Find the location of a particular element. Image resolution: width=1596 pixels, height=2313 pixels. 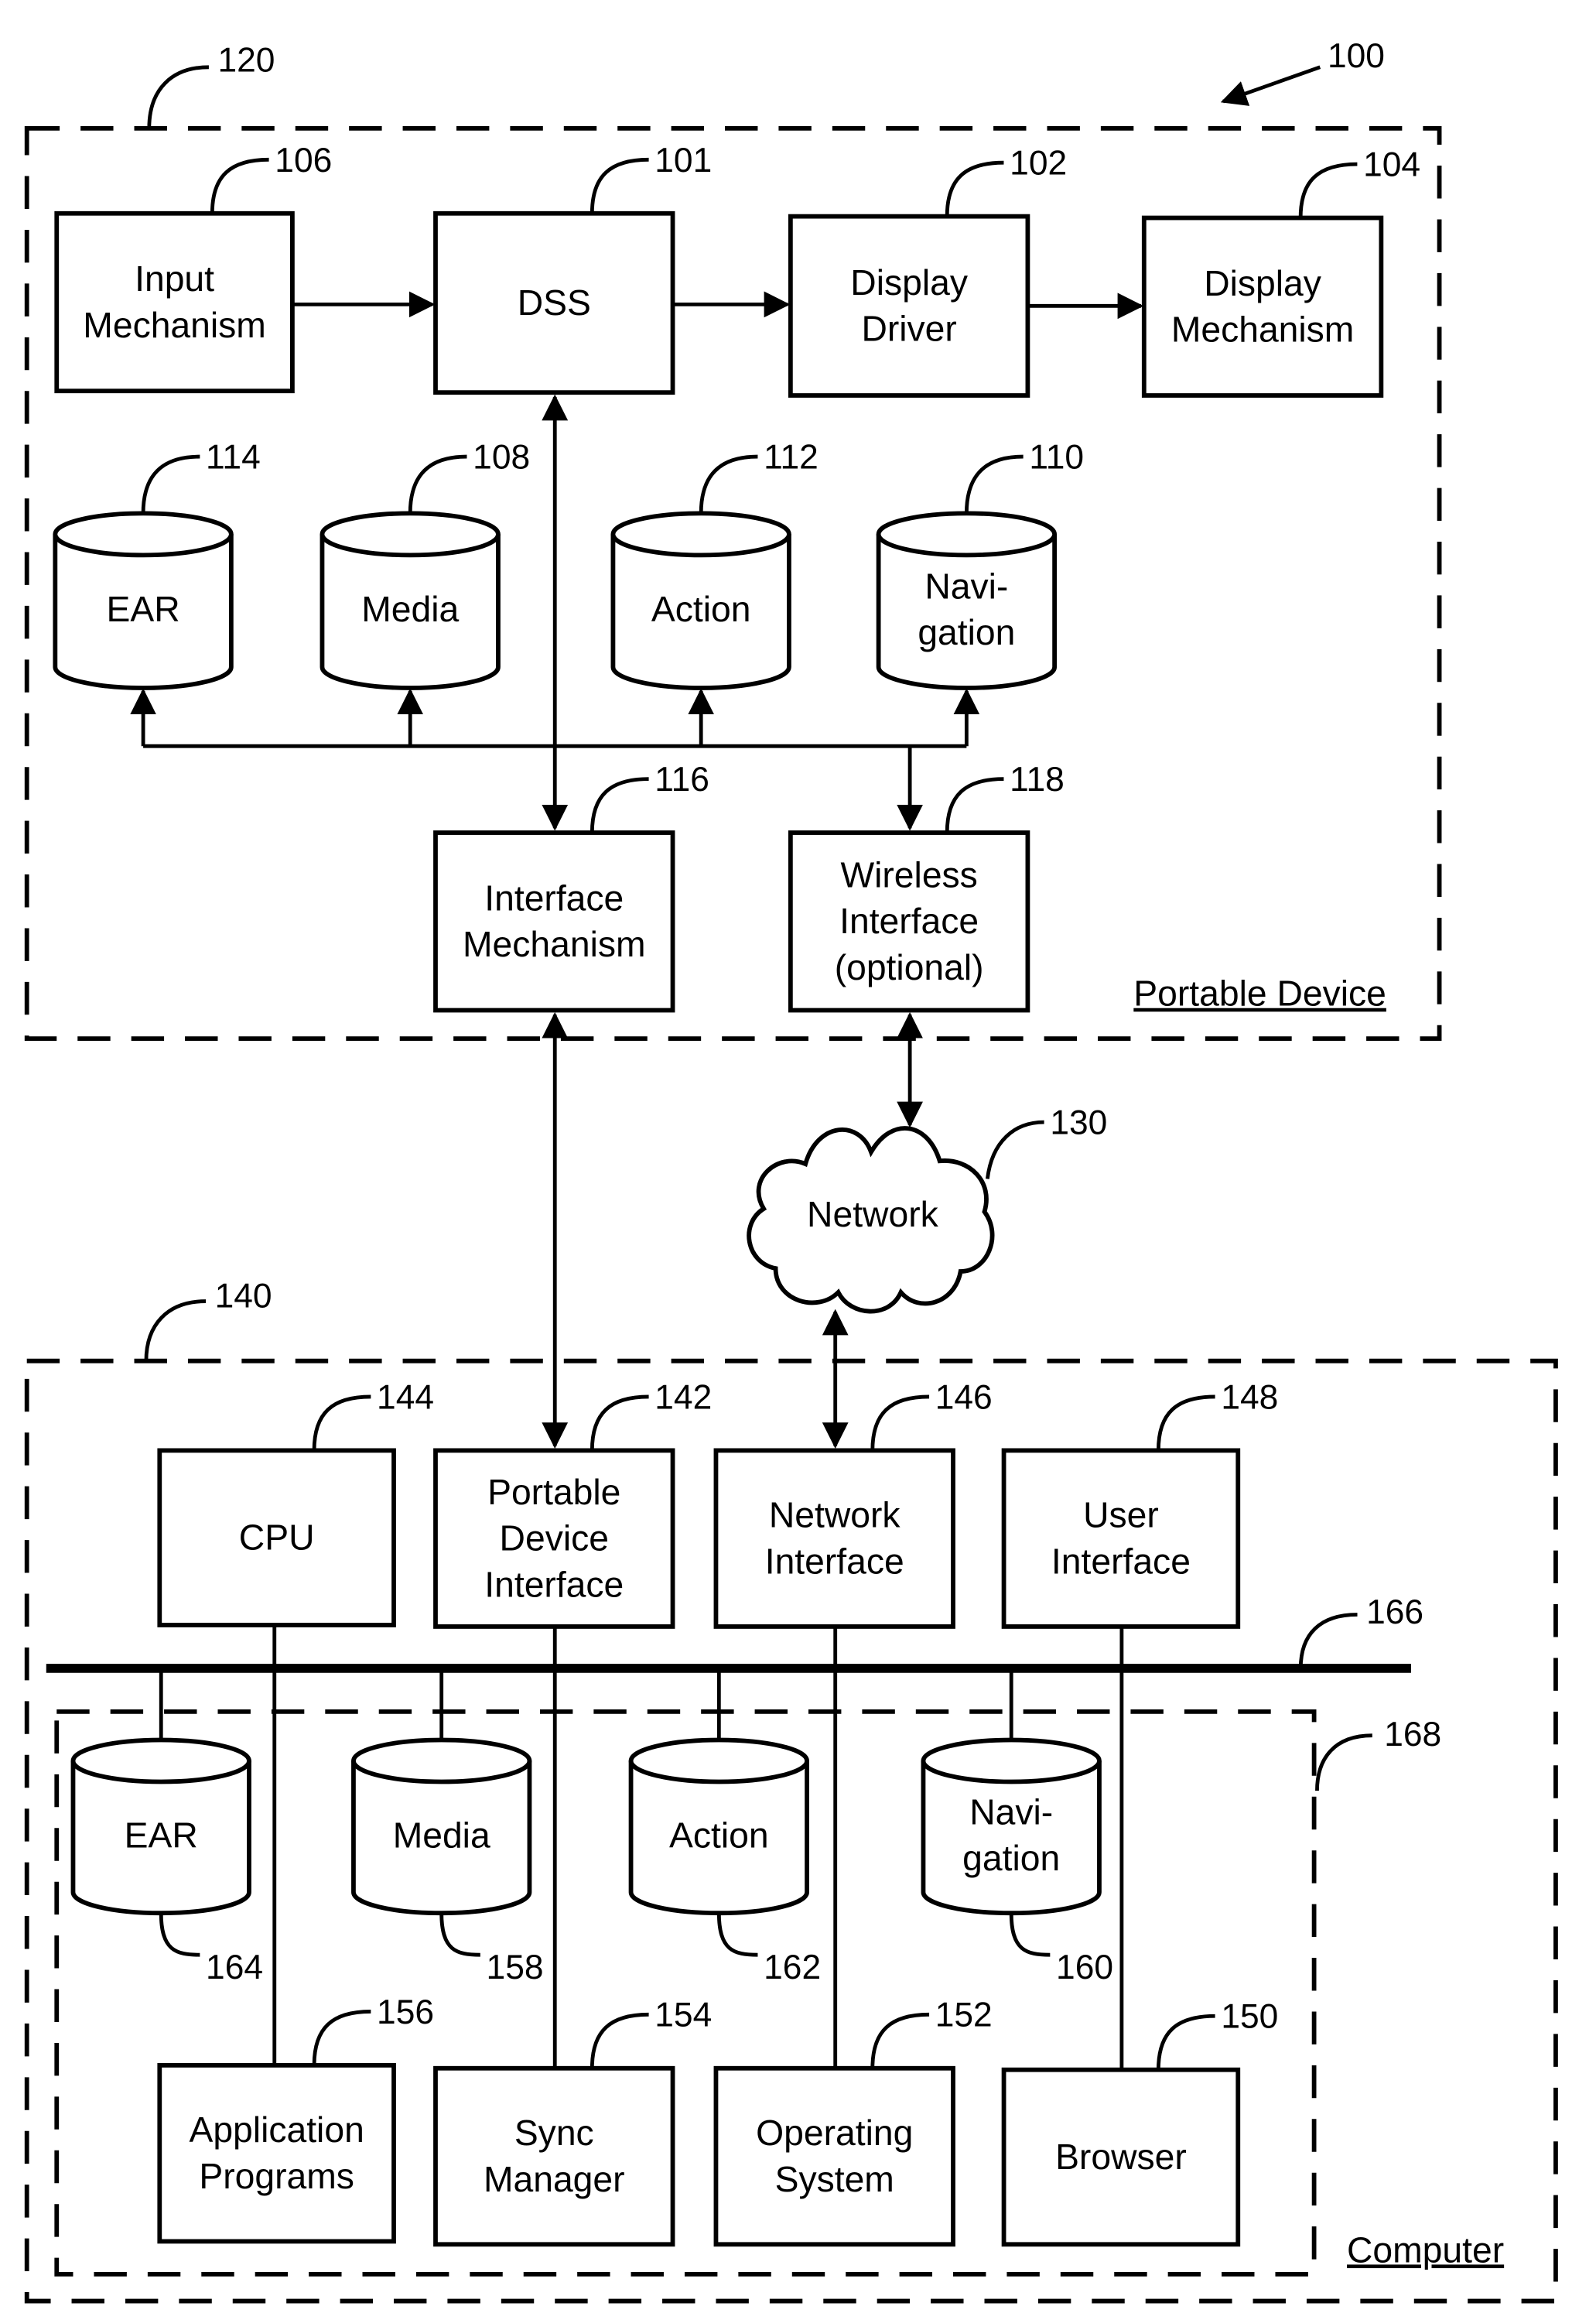

program-sync-manager: Sync Manager 154 is located at coordinates (572, 2122).